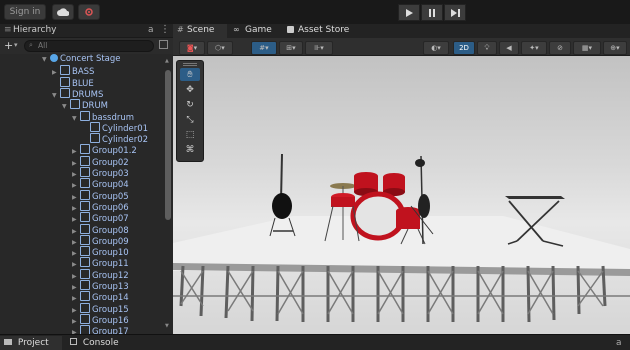 Image resolution: width=630 pixels, height=350 pixels. I want to click on hierarchy-item: ▶ Group07, so click(100, 218).